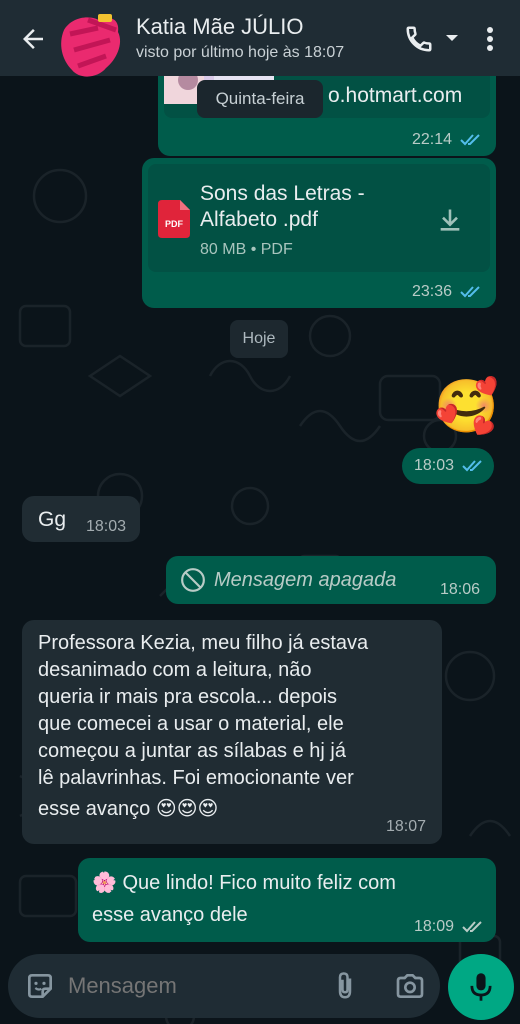  What do you see at coordinates (81, 519) in the screenshot?
I see `message-incoming-short: Gg 18:03` at bounding box center [81, 519].